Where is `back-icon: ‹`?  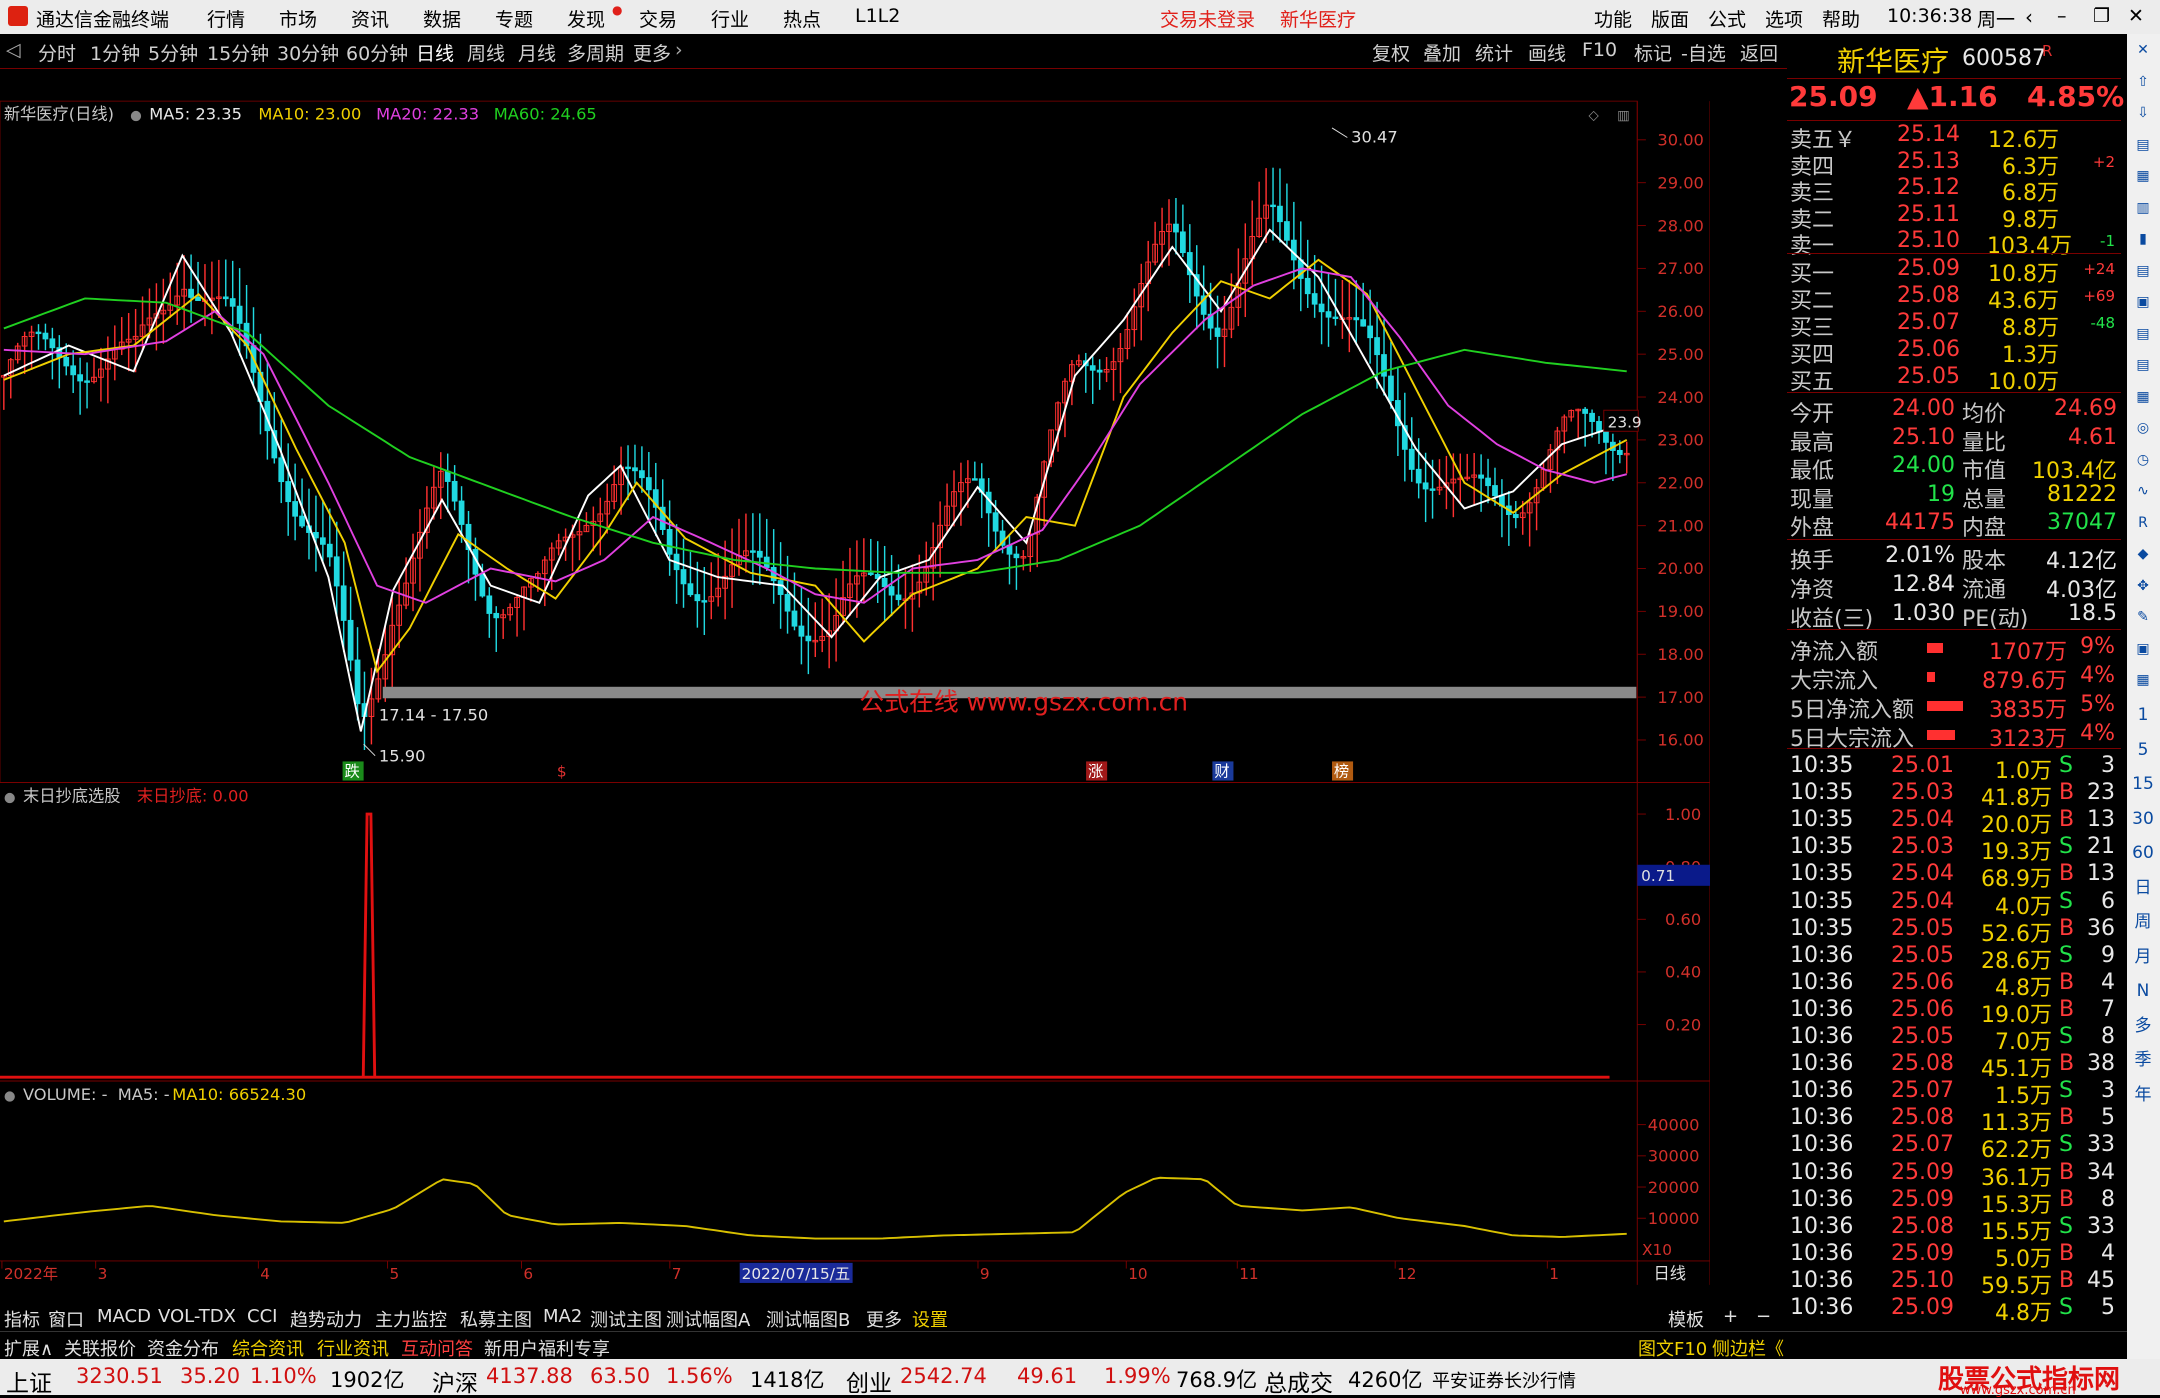 back-icon: ‹ is located at coordinates (2029, 17).